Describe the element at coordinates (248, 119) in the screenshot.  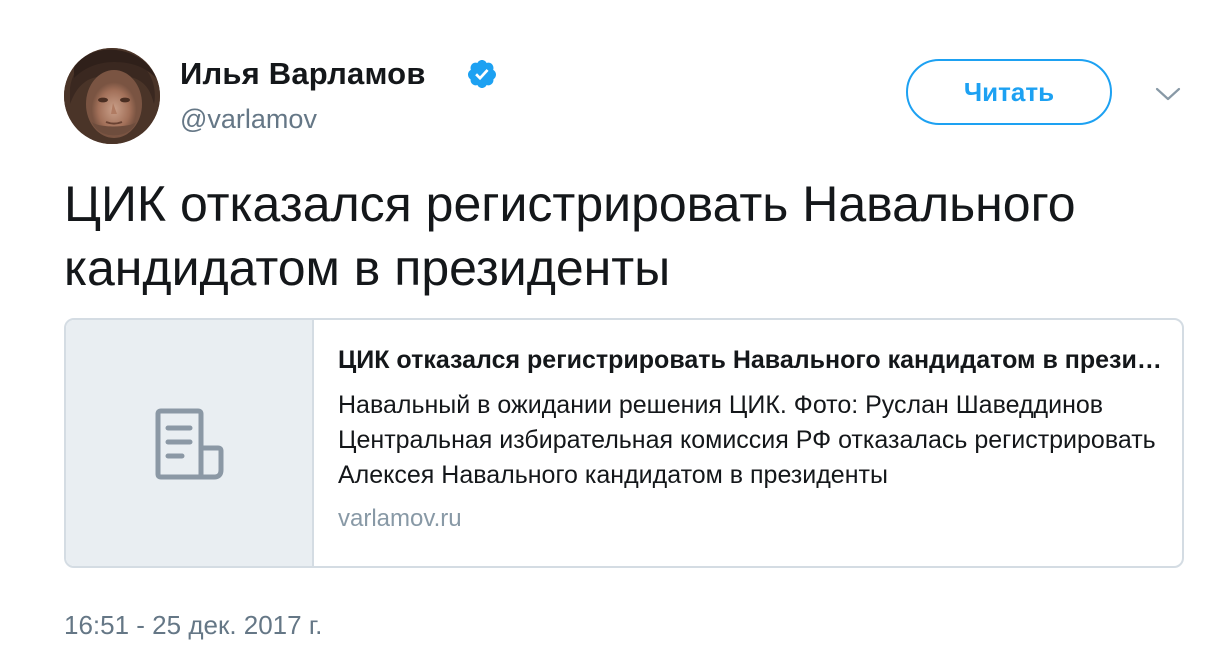
I see `author-handle: @varlamov` at that location.